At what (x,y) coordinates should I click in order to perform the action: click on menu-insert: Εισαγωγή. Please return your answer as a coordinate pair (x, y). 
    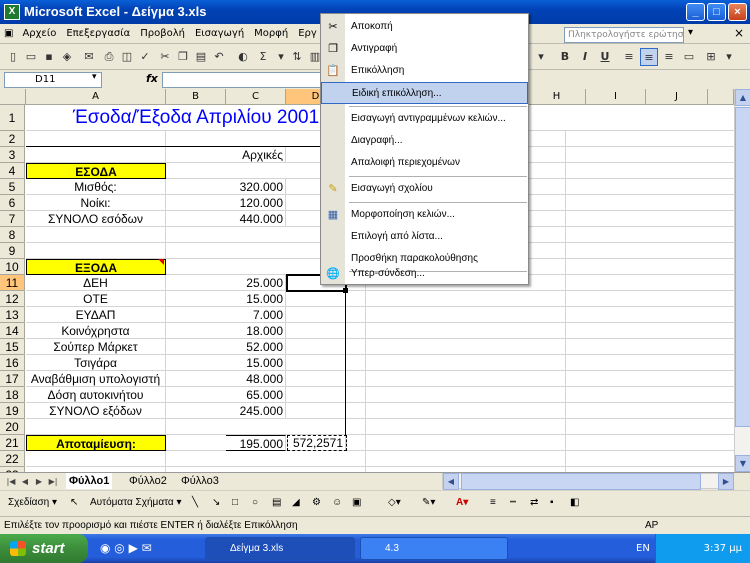
    Looking at the image, I should click on (219, 34).